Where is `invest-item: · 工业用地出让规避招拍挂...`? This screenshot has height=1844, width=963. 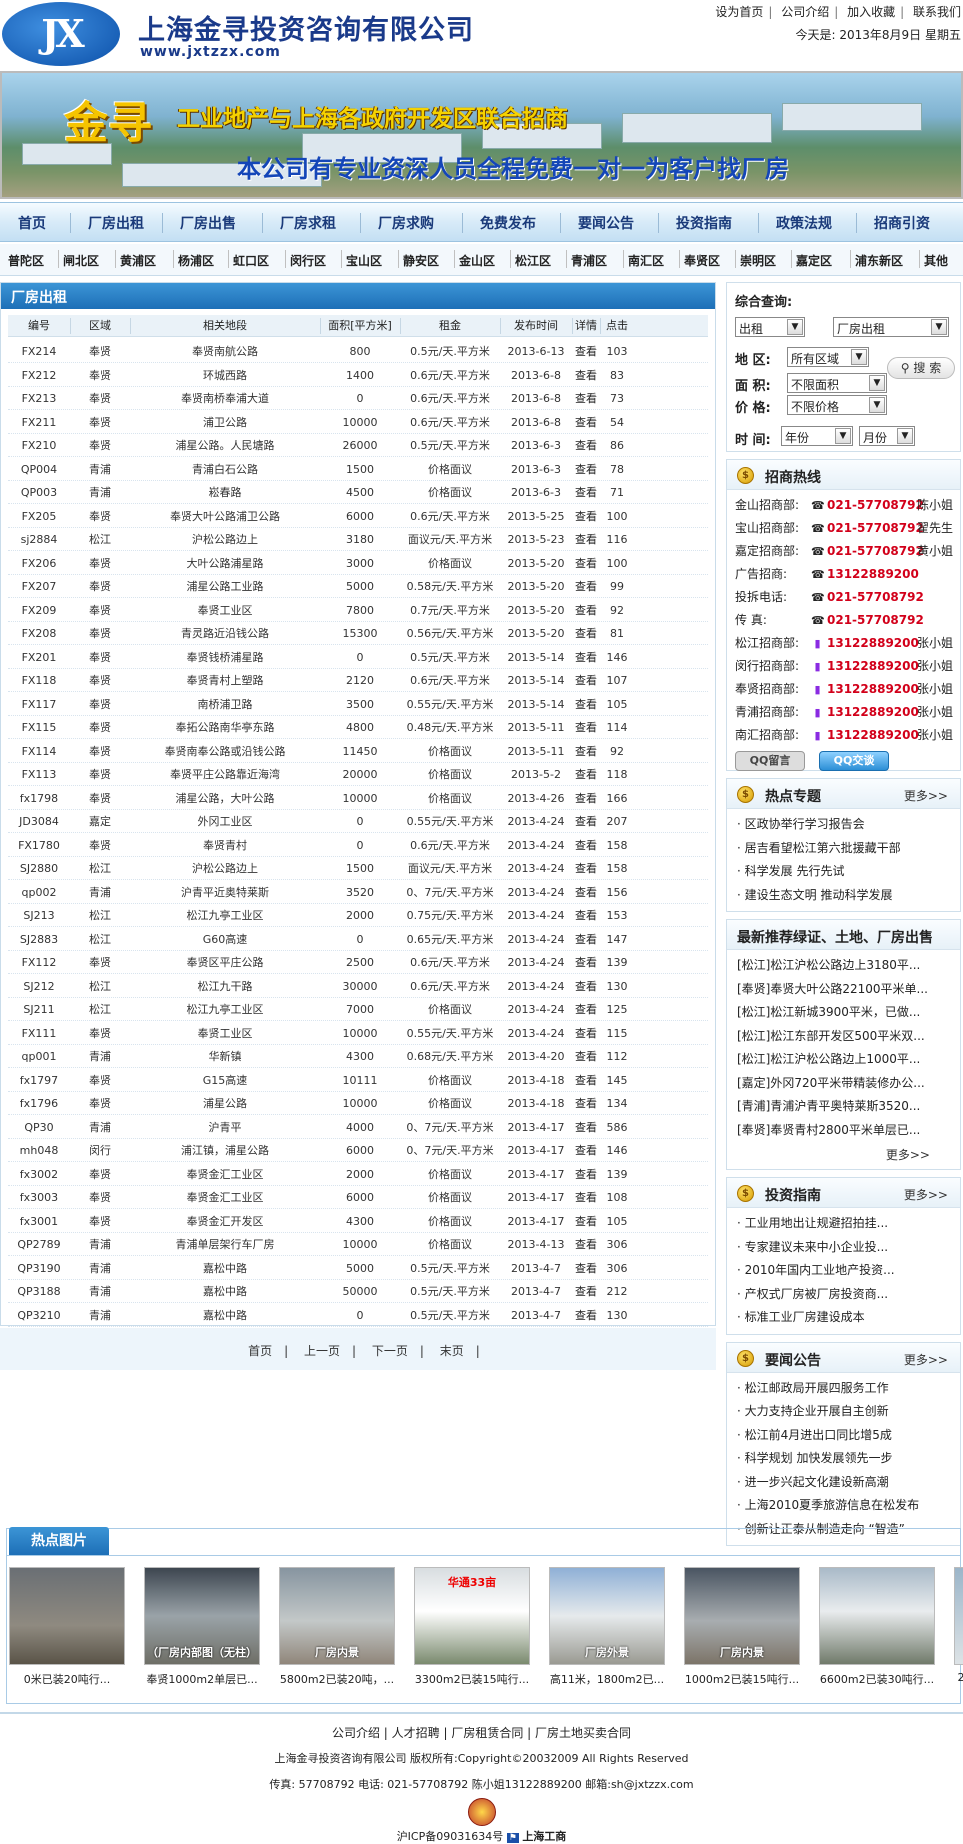
invest-item: · 工业用地出让规避招拍挂... is located at coordinates (848, 1224).